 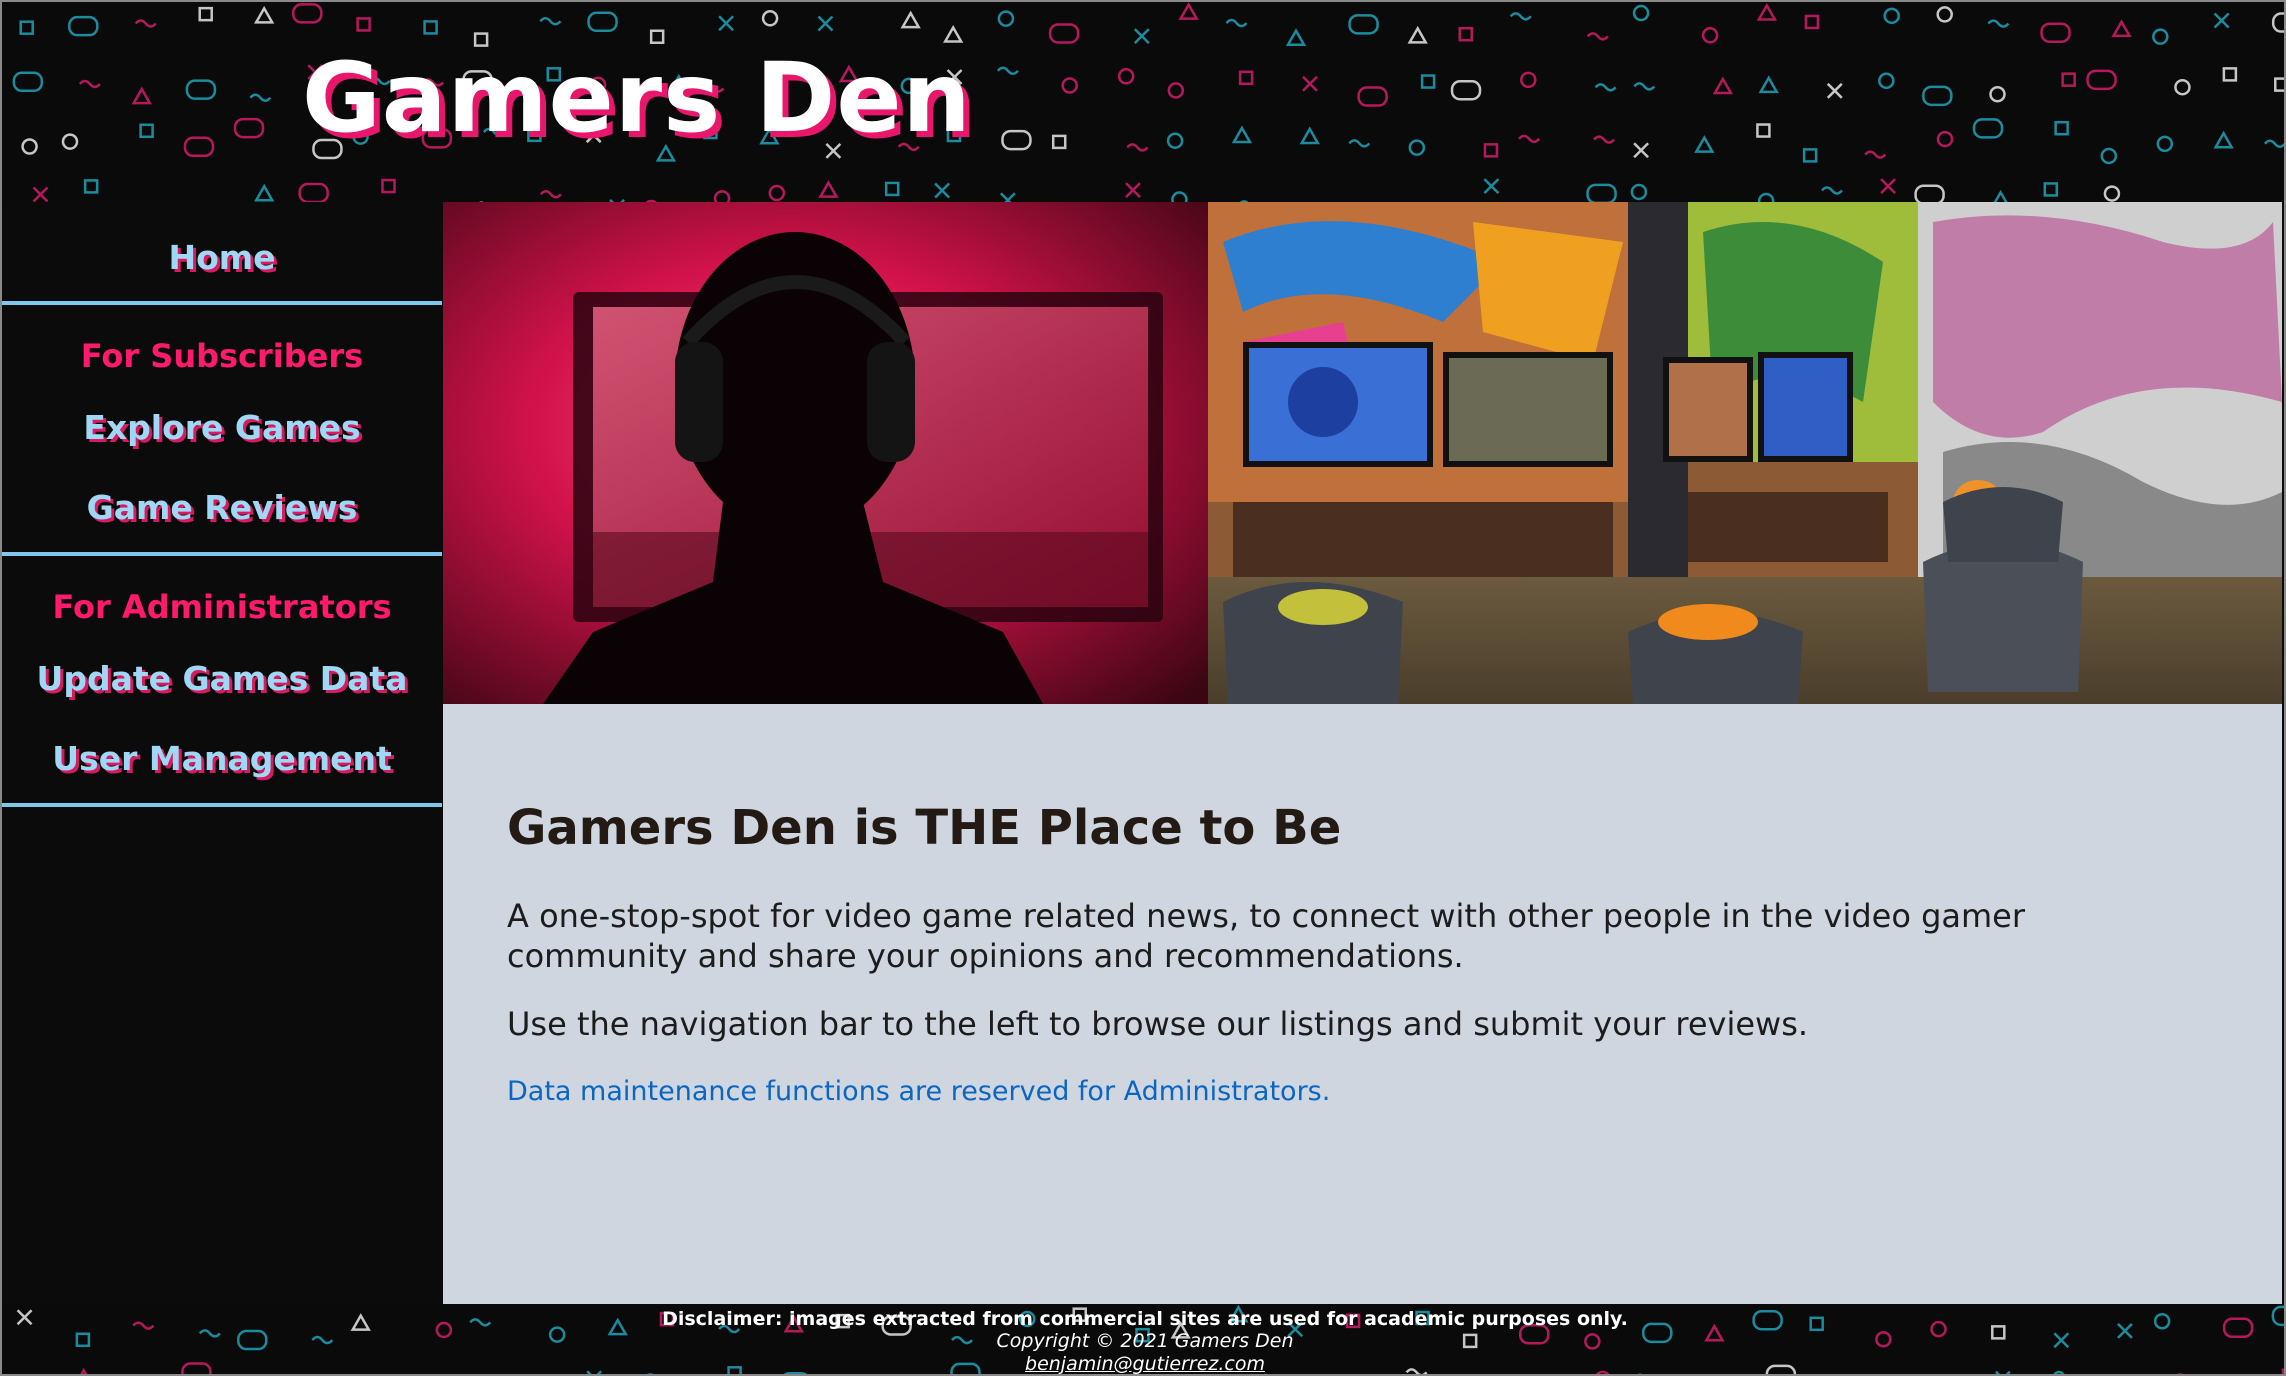 What do you see at coordinates (222, 507) in the screenshot?
I see `nav-game-reviews-link: Game Reviews` at bounding box center [222, 507].